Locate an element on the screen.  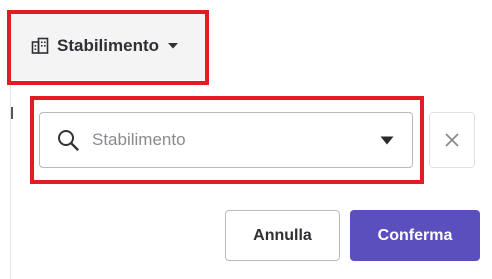
filter-label: Stabilimento is located at coordinates (108, 45).